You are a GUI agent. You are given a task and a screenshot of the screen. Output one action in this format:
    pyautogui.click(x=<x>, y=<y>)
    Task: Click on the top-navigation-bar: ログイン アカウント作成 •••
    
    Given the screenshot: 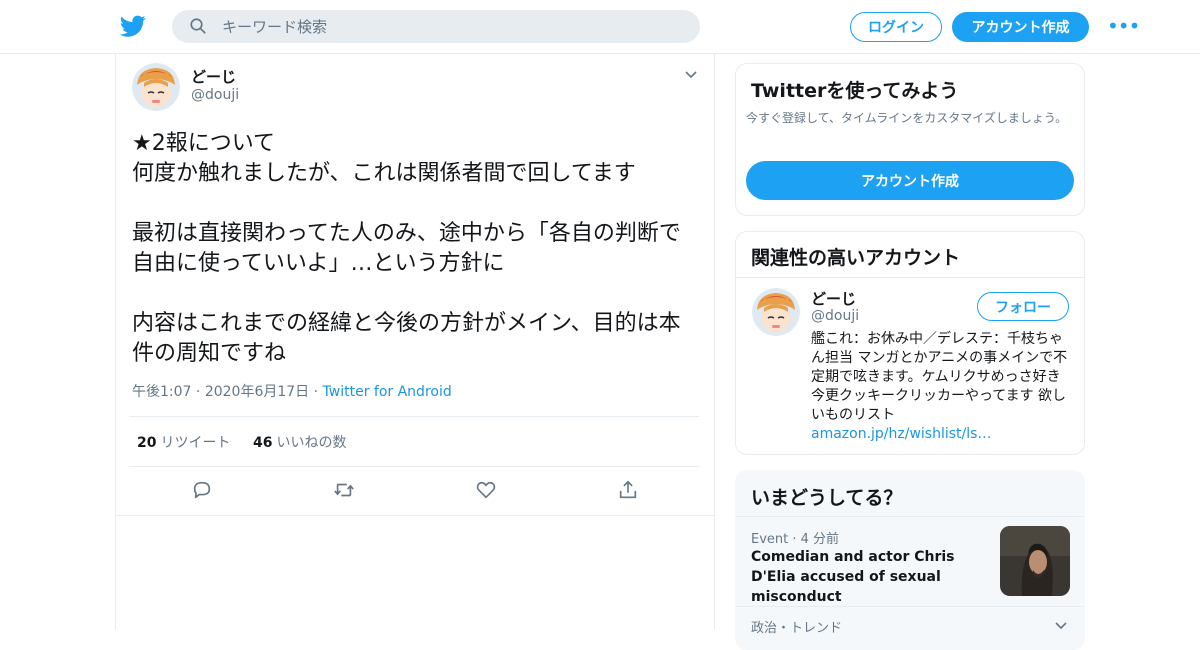 What is the action you would take?
    pyautogui.click(x=600, y=27)
    